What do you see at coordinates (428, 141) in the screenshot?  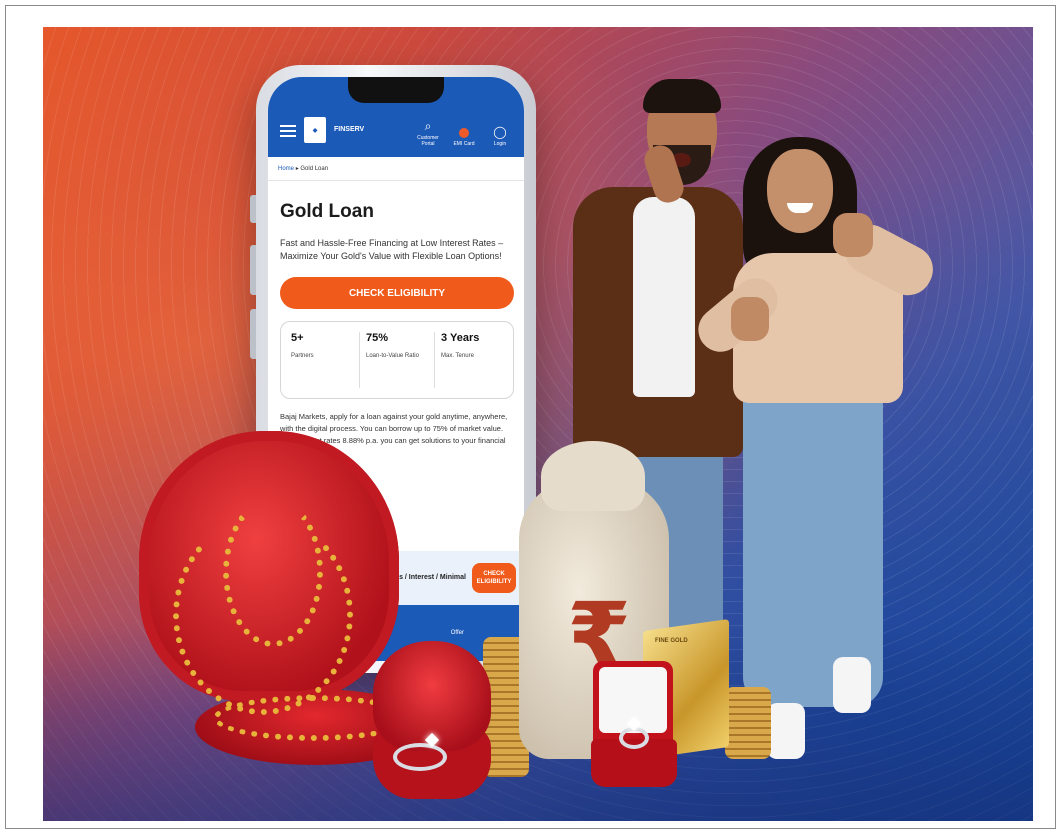 I see `customer-portal-label: Customer Portal` at bounding box center [428, 141].